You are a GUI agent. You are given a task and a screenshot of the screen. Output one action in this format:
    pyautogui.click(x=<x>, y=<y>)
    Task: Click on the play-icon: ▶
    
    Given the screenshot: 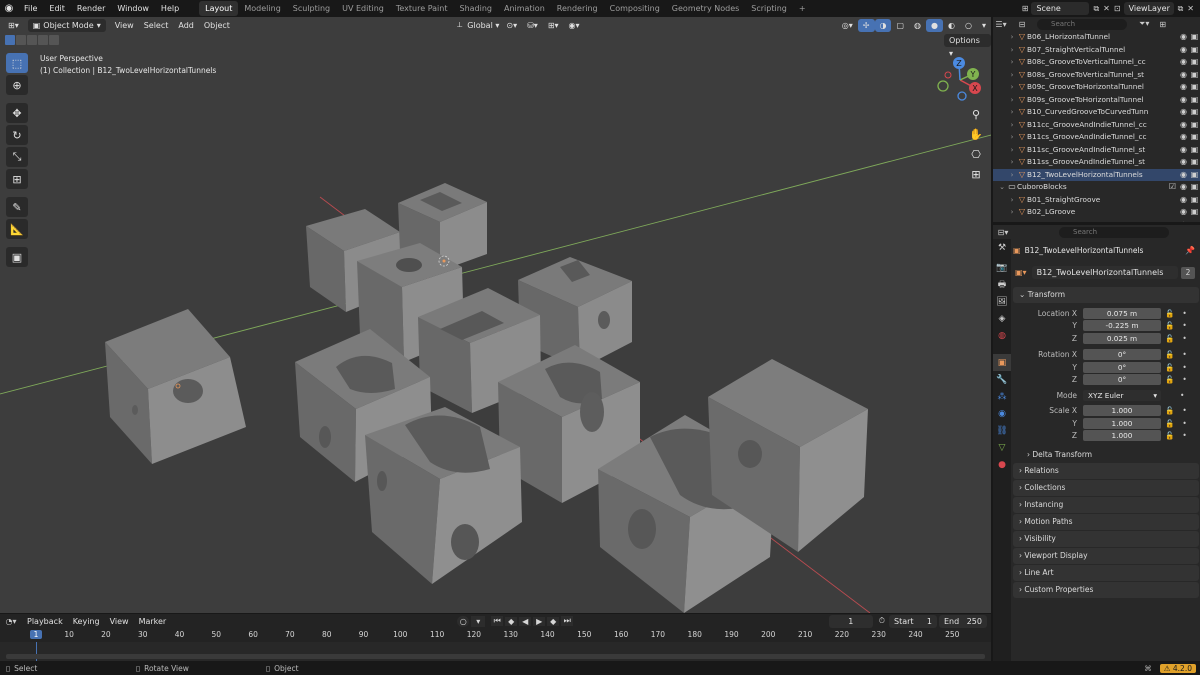 What is the action you would take?
    pyautogui.click(x=539, y=621)
    